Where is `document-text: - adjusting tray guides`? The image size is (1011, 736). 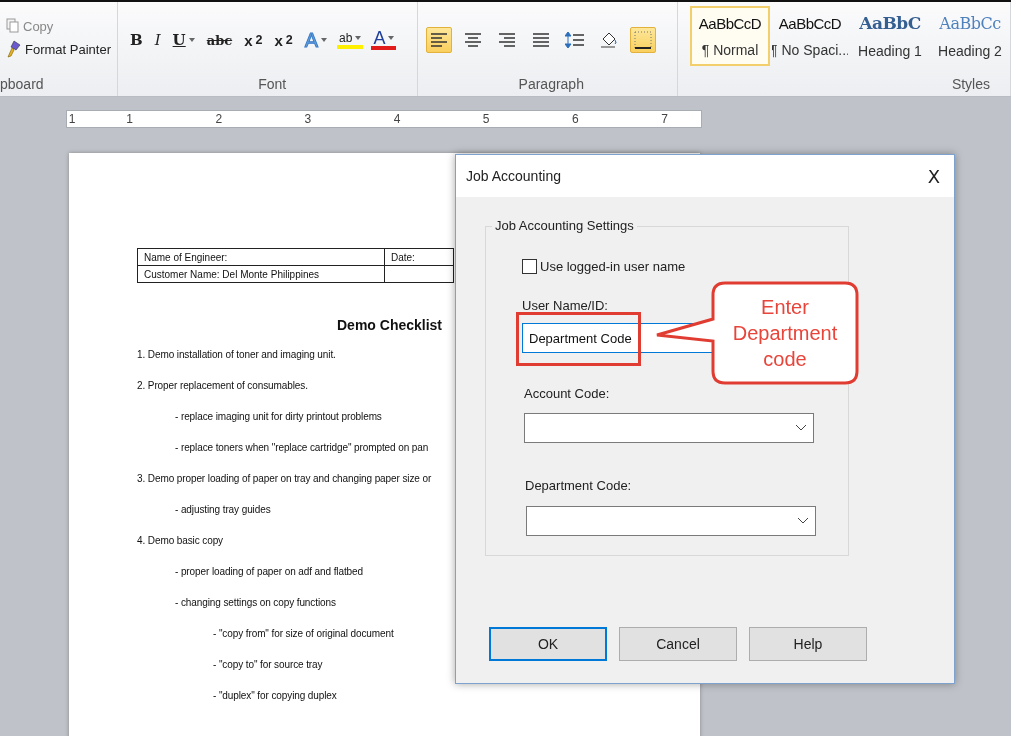
document-text: - adjusting tray guides is located at coordinates (223, 509).